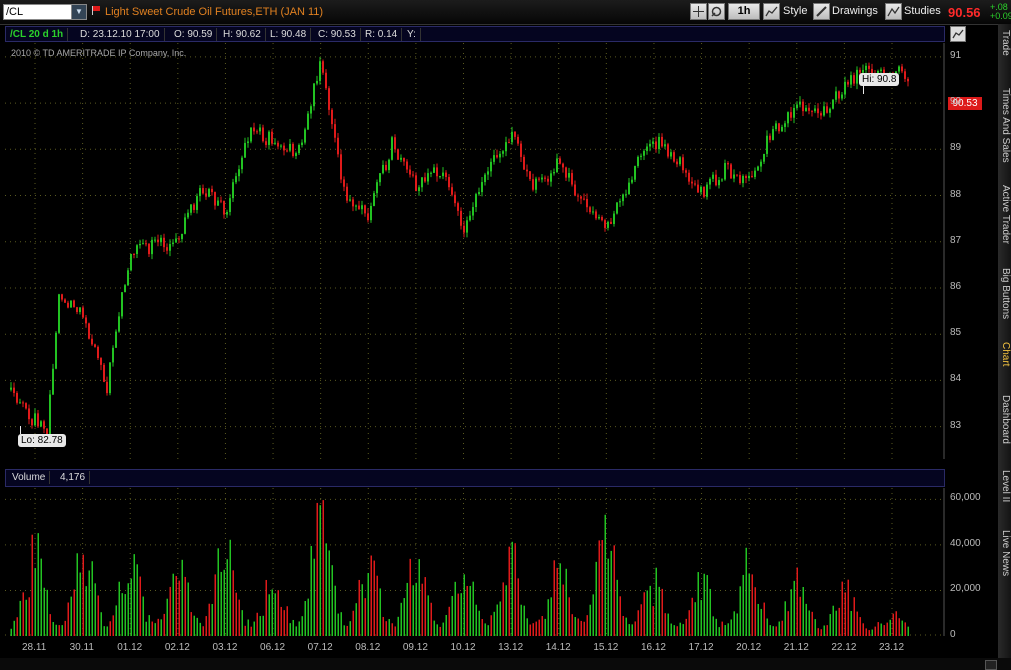 The image size is (1011, 670). What do you see at coordinates (956, 425) in the screenshot?
I see `price-tick-label: 83` at bounding box center [956, 425].